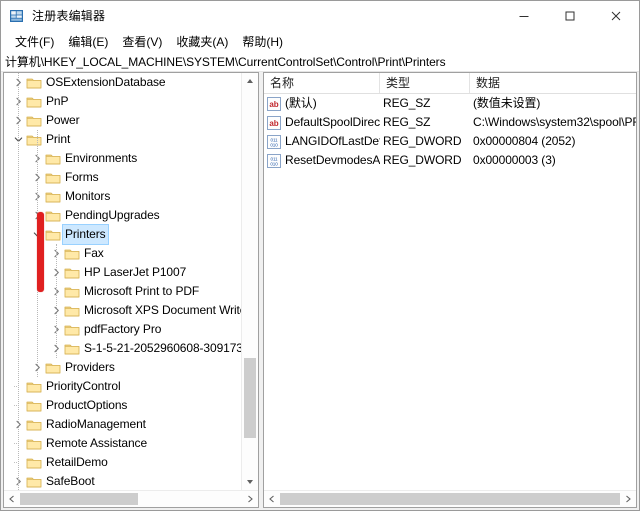 The image size is (640, 511). I want to click on tree-item: Microsoft XPS Document Write, so click(131, 310).